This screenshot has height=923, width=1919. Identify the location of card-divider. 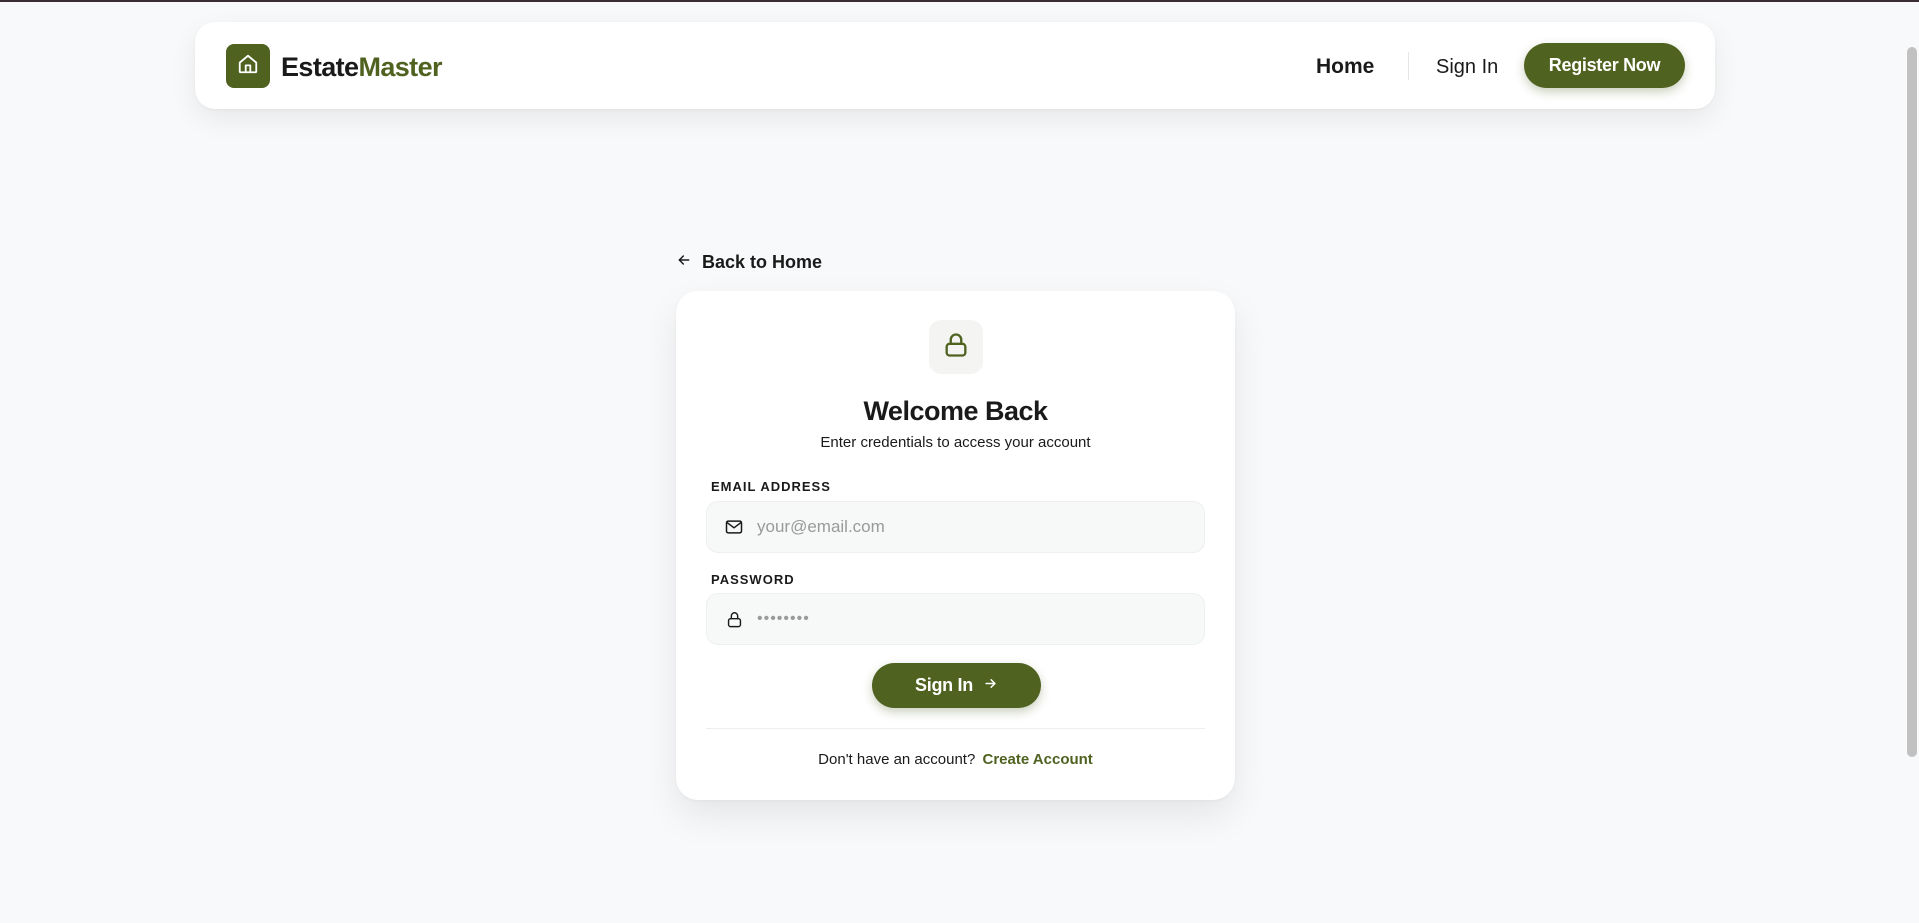
(955, 728).